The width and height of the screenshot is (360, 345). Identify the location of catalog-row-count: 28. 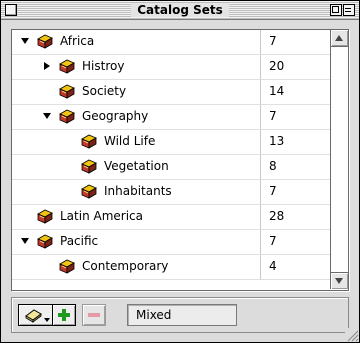
(277, 216).